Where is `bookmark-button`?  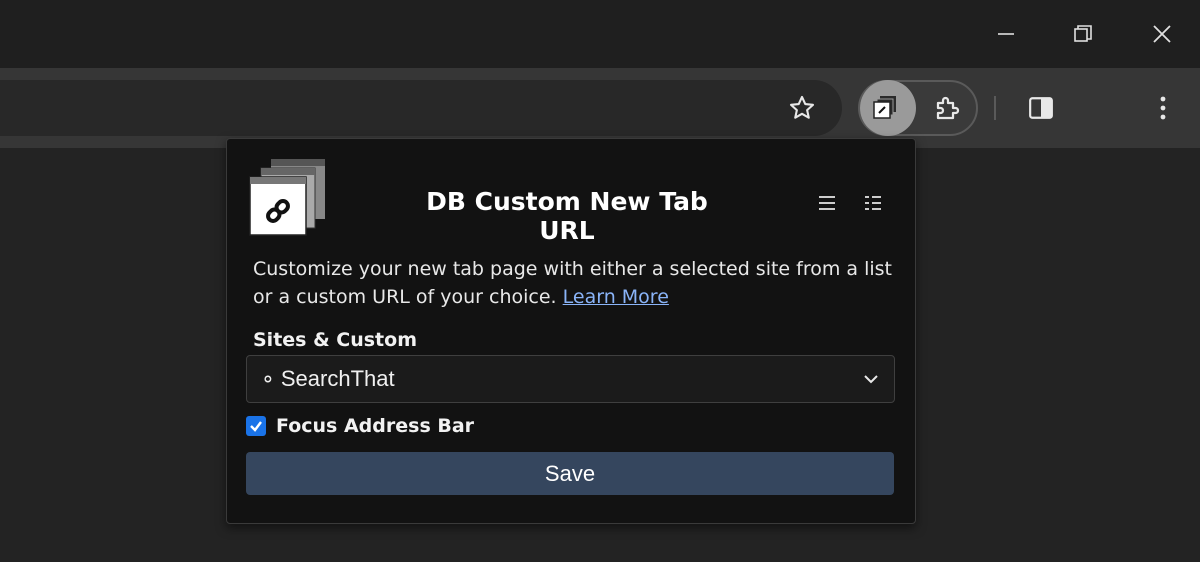 bookmark-button is located at coordinates (802, 108).